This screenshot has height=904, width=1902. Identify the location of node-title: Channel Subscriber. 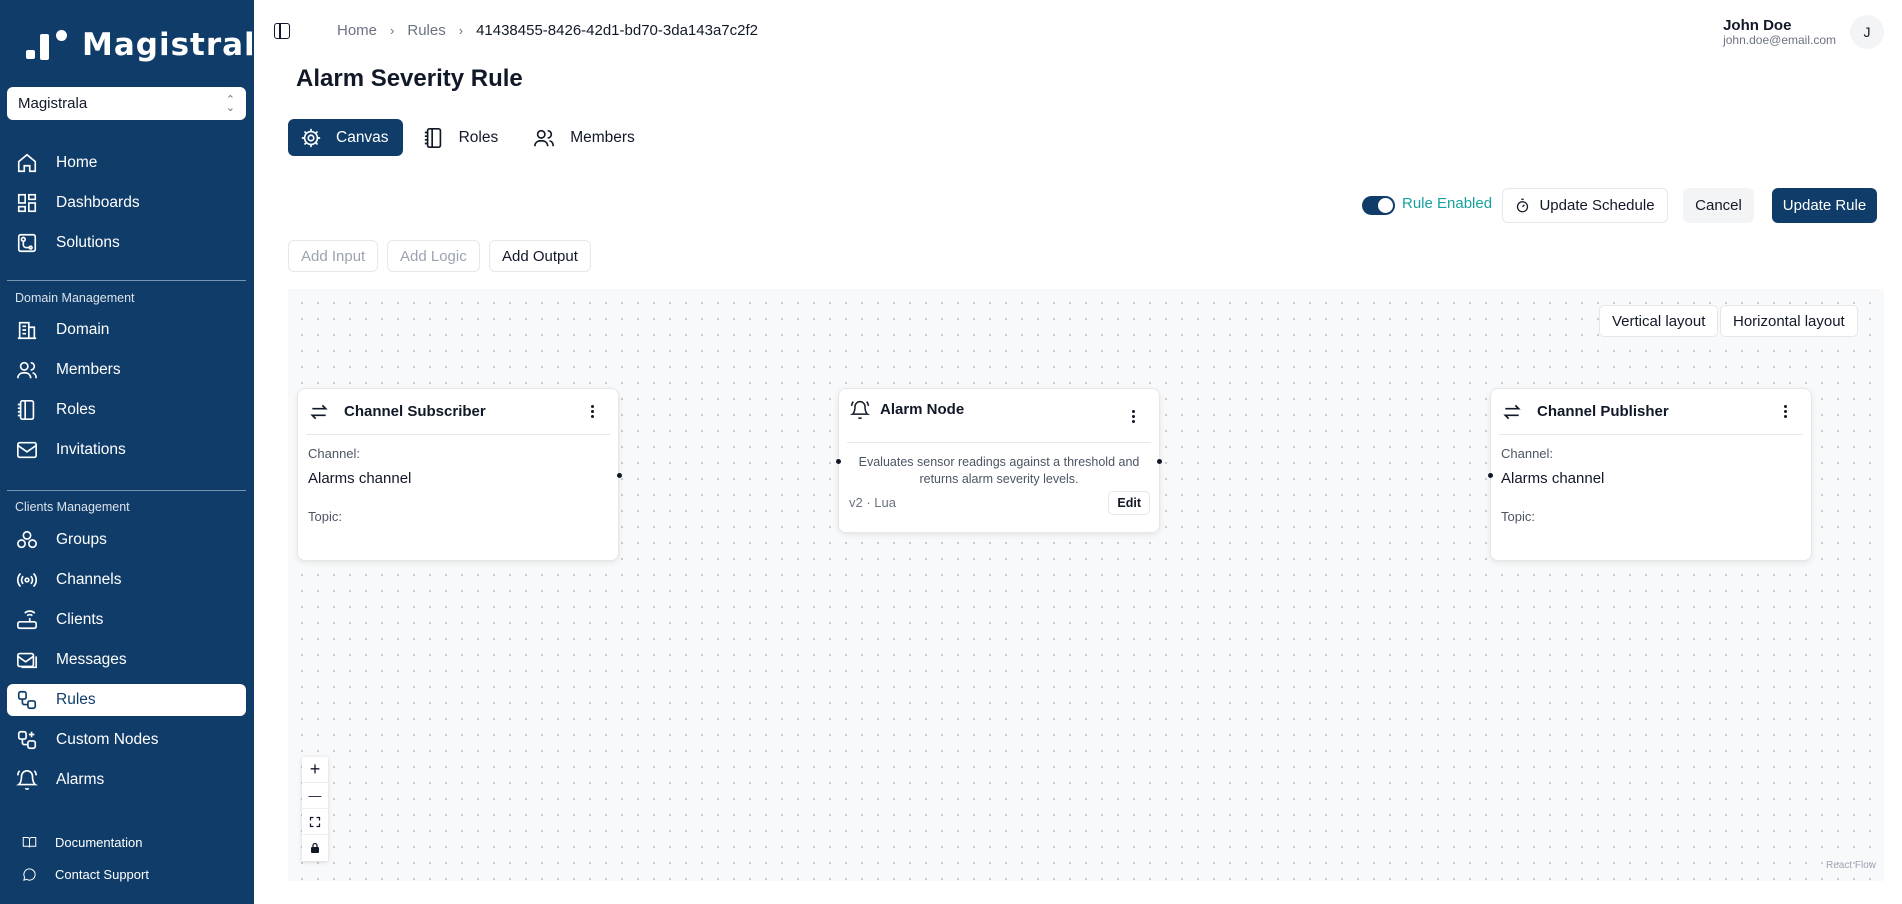
(415, 411).